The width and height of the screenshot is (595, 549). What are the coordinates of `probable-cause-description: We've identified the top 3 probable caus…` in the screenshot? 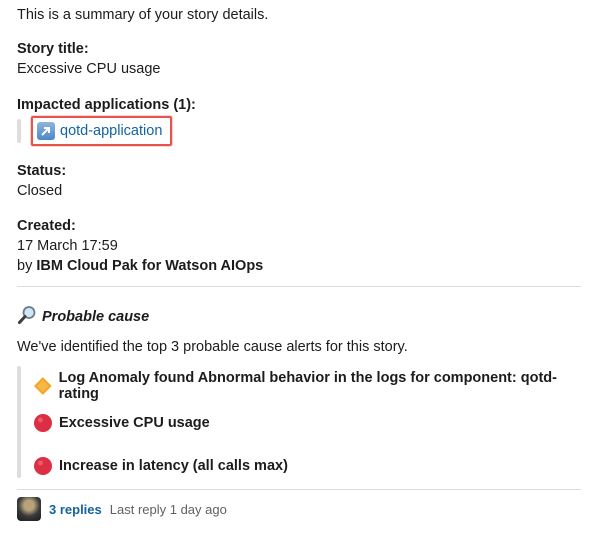 It's located at (212, 347).